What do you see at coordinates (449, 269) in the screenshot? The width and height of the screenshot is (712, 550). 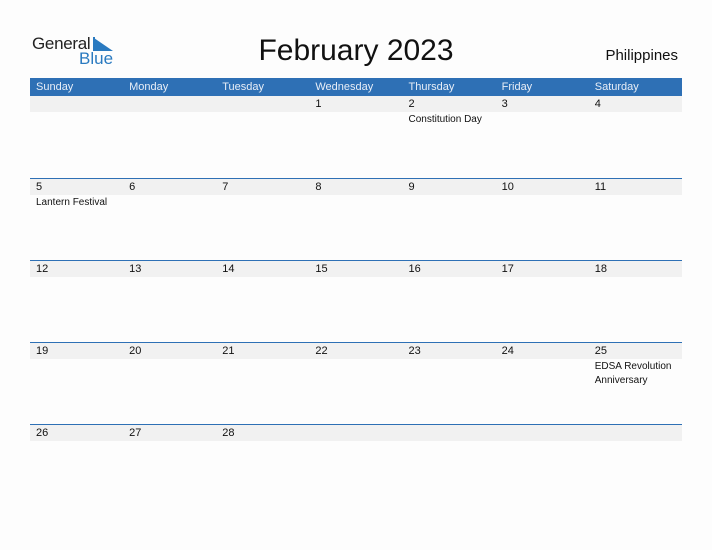 I see `day-cell-16: 16` at bounding box center [449, 269].